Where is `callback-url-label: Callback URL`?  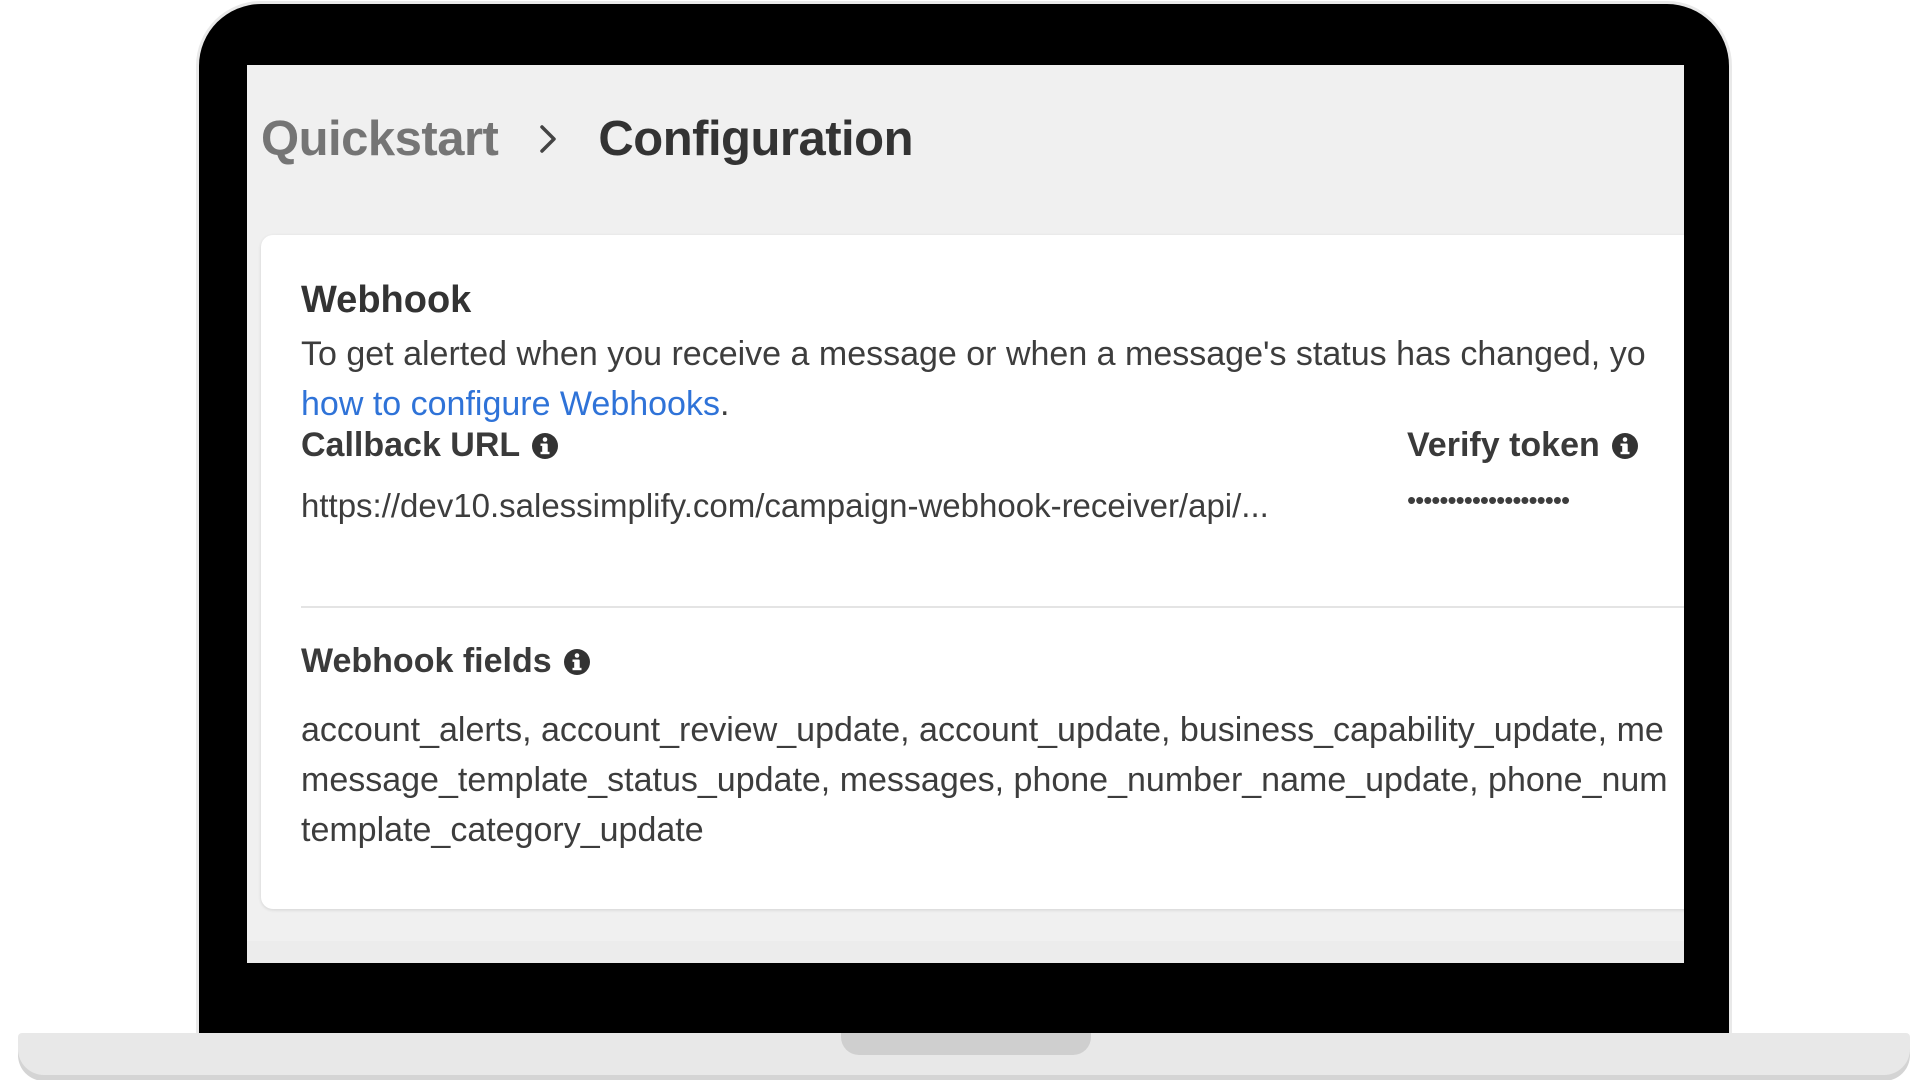 callback-url-label: Callback URL is located at coordinates (430, 445).